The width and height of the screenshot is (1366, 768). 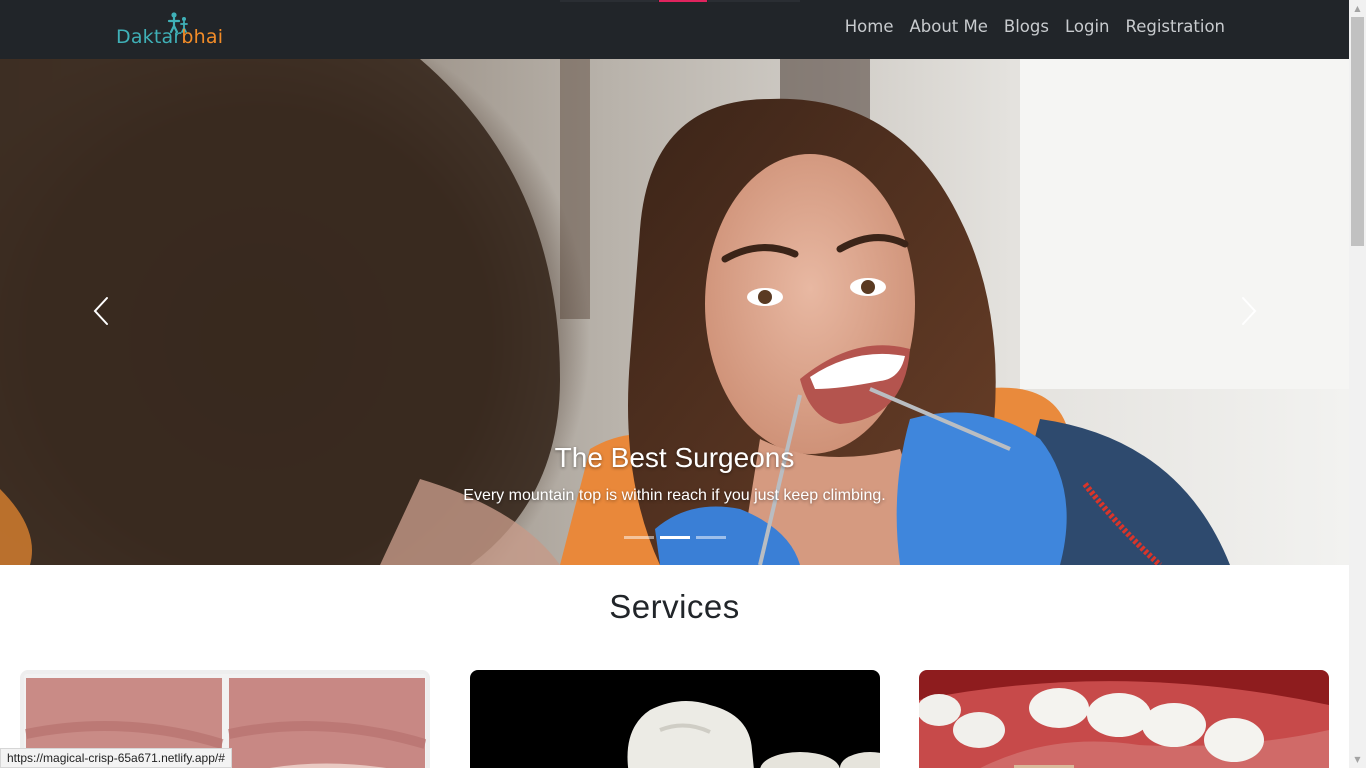 I want to click on scroll-down-arrow-icon: ▼, so click(x=1357, y=759).